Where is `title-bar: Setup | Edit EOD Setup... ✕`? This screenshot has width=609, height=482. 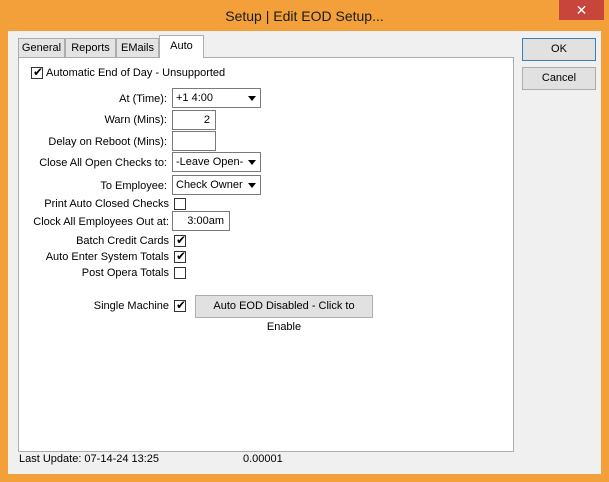
title-bar: Setup | Edit EOD Setup... ✕ is located at coordinates (304, 15).